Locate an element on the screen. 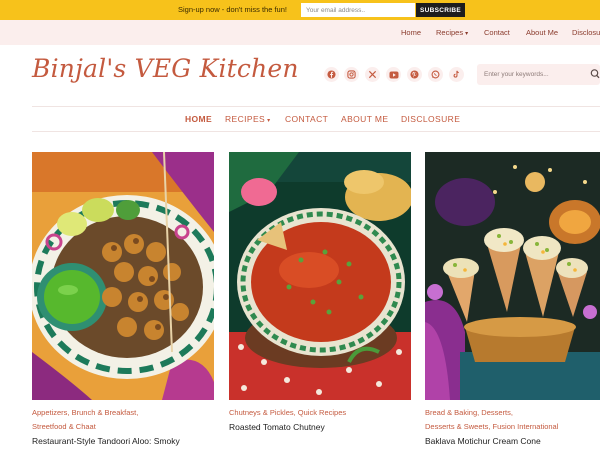  nav-divider is located at coordinates (316, 131).